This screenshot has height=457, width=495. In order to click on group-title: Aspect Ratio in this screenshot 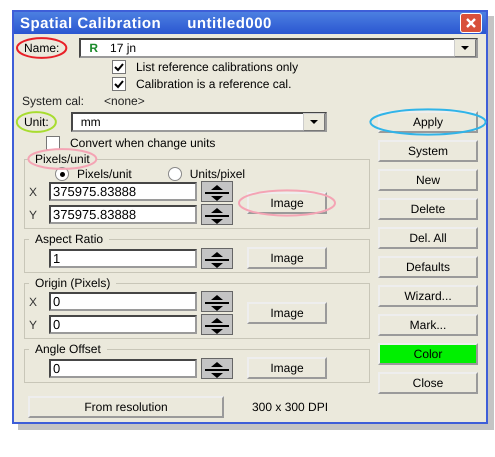, I will do `click(69, 239)`.